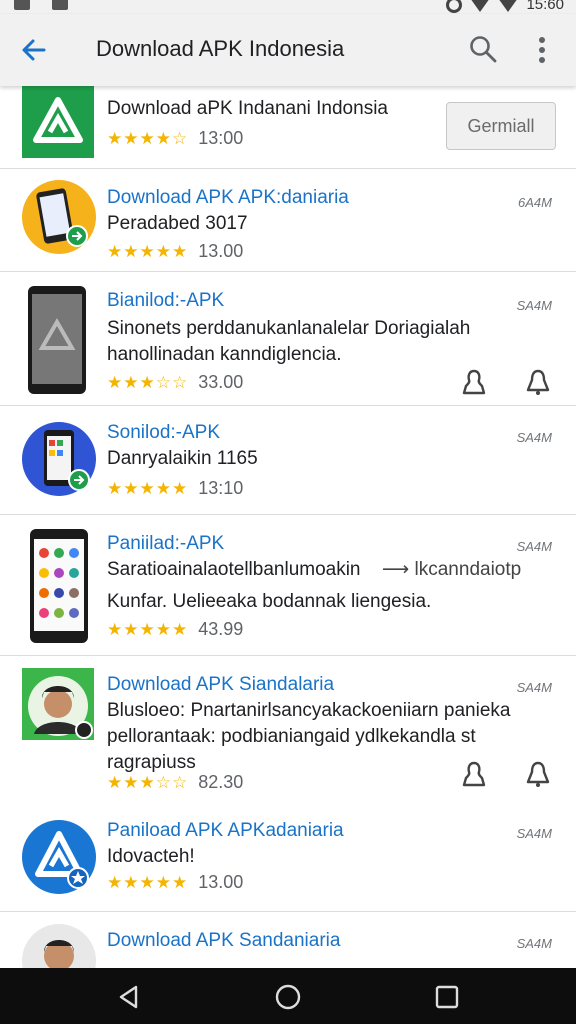 Image resolution: width=576 pixels, height=1024 pixels. Describe the element at coordinates (220, 48) in the screenshot. I see `page-title: Download APK Indonesia` at that location.